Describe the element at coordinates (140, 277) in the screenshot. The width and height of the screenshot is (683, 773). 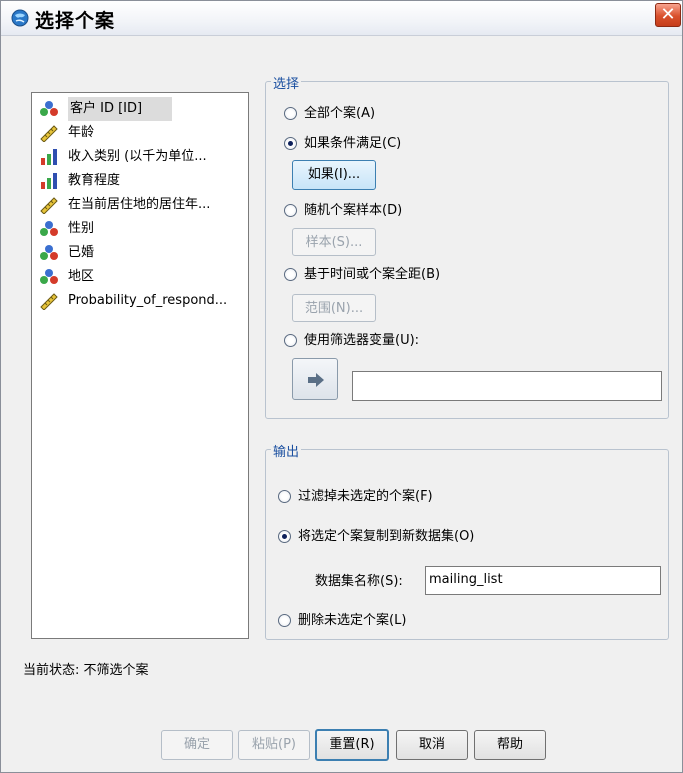
I see `variable-item-region: 地区` at that location.